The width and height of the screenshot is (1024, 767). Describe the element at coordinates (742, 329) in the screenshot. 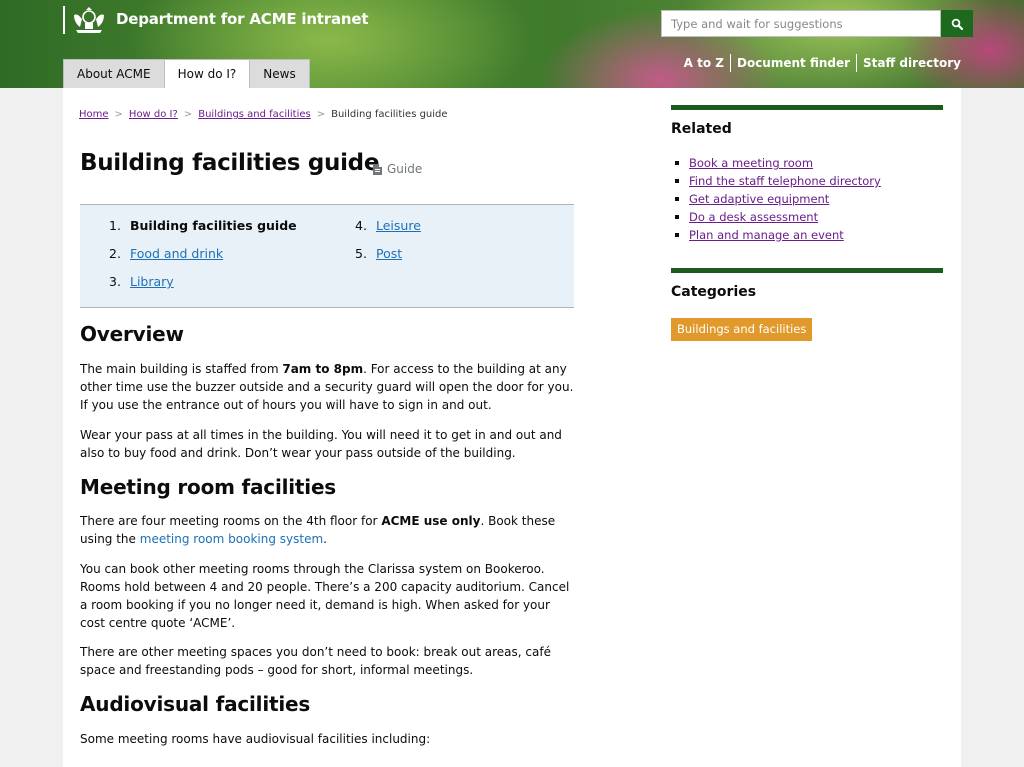

I see `category-tag-buildings: Buildings and facilities` at that location.